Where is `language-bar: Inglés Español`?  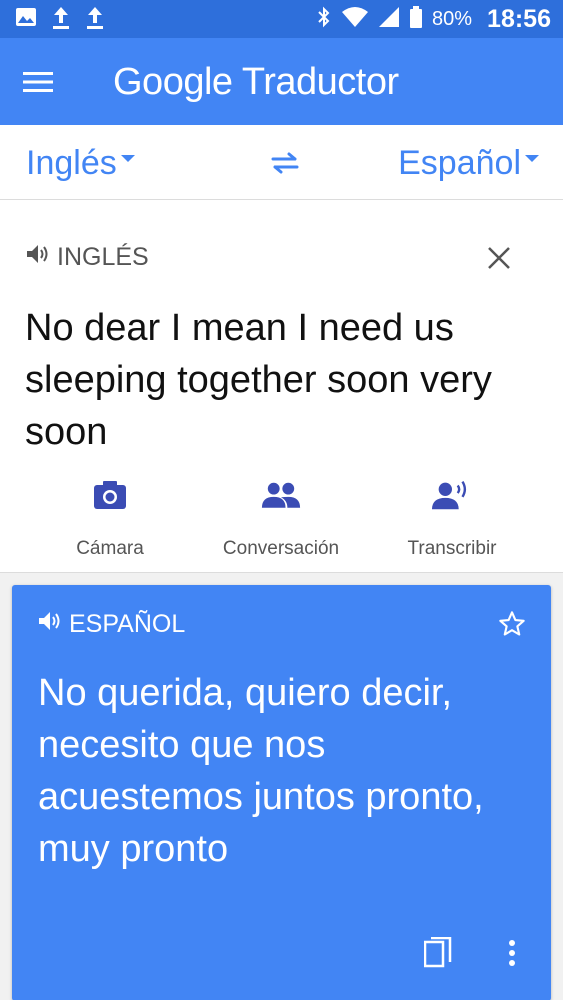 language-bar: Inglés Español is located at coordinates (281, 162).